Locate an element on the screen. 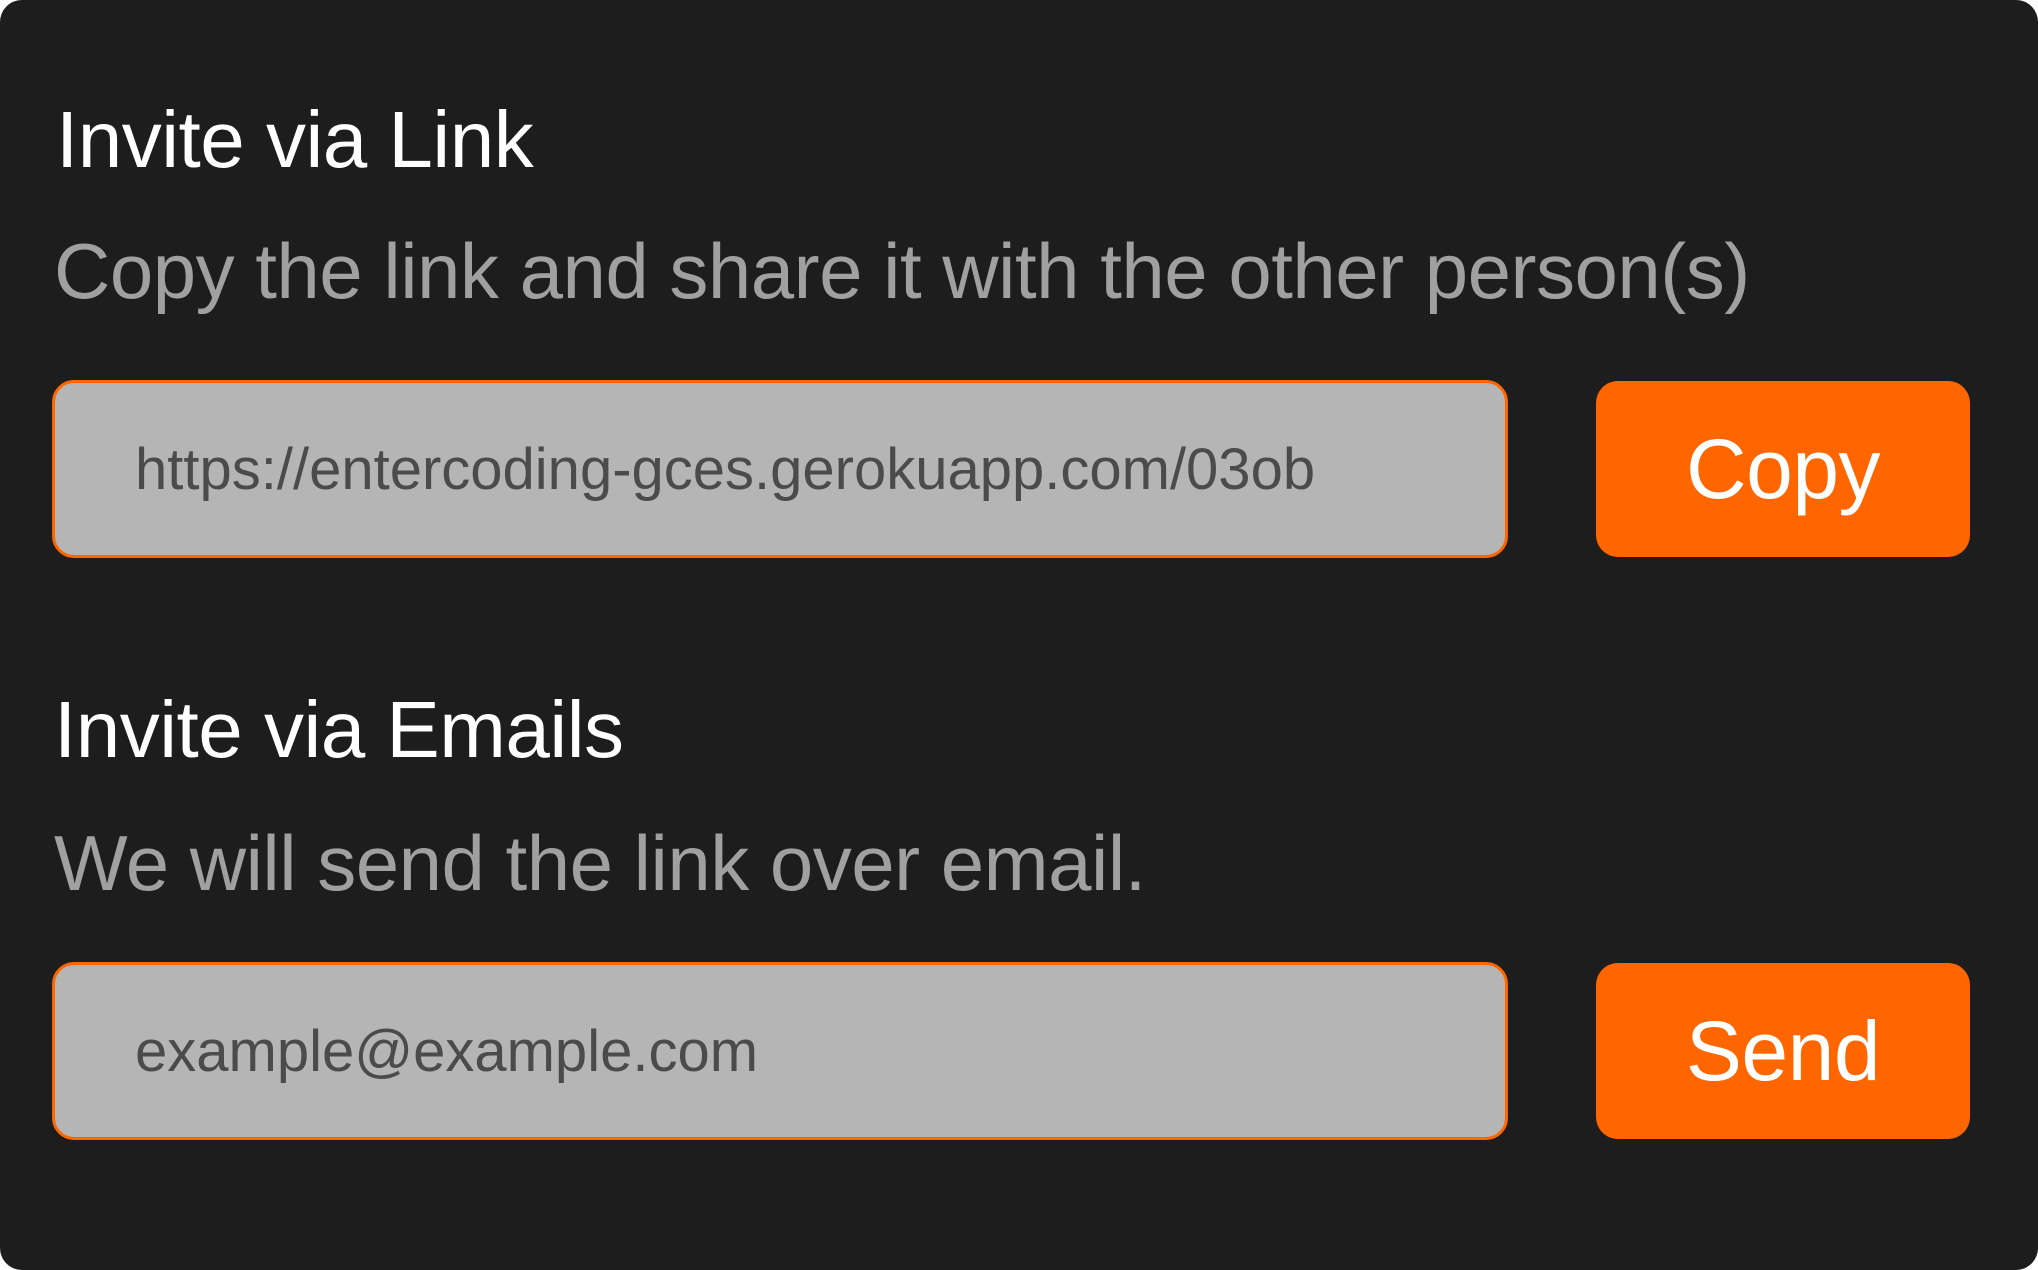 Image resolution: width=2038 pixels, height=1270 pixels. send-button: Send is located at coordinates (1783, 1051).